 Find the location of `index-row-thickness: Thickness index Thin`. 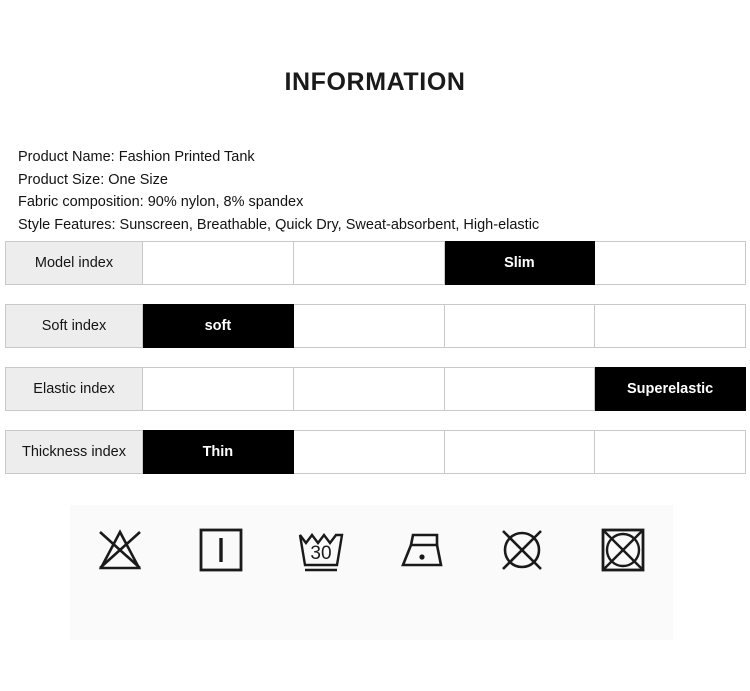

index-row-thickness: Thickness index Thin is located at coordinates (375, 452).